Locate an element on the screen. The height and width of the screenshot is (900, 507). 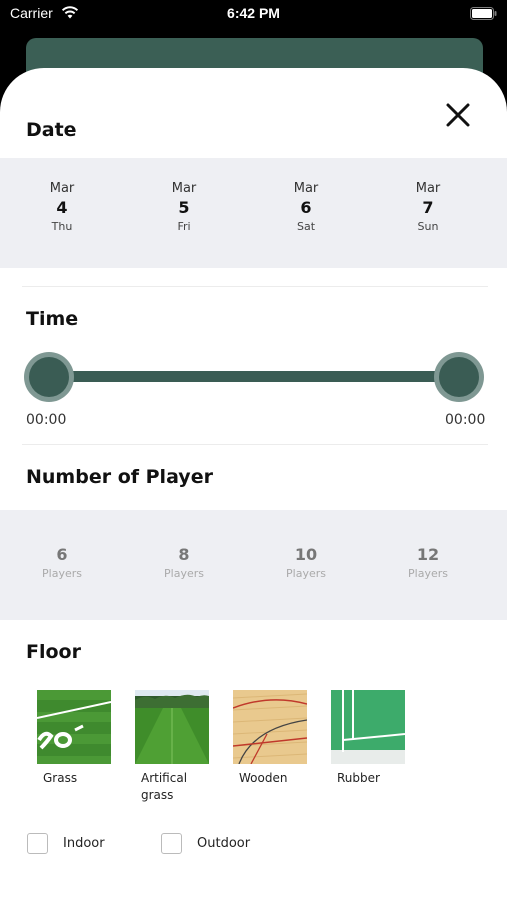
players-section-title: Number of Player is located at coordinates (119, 477).